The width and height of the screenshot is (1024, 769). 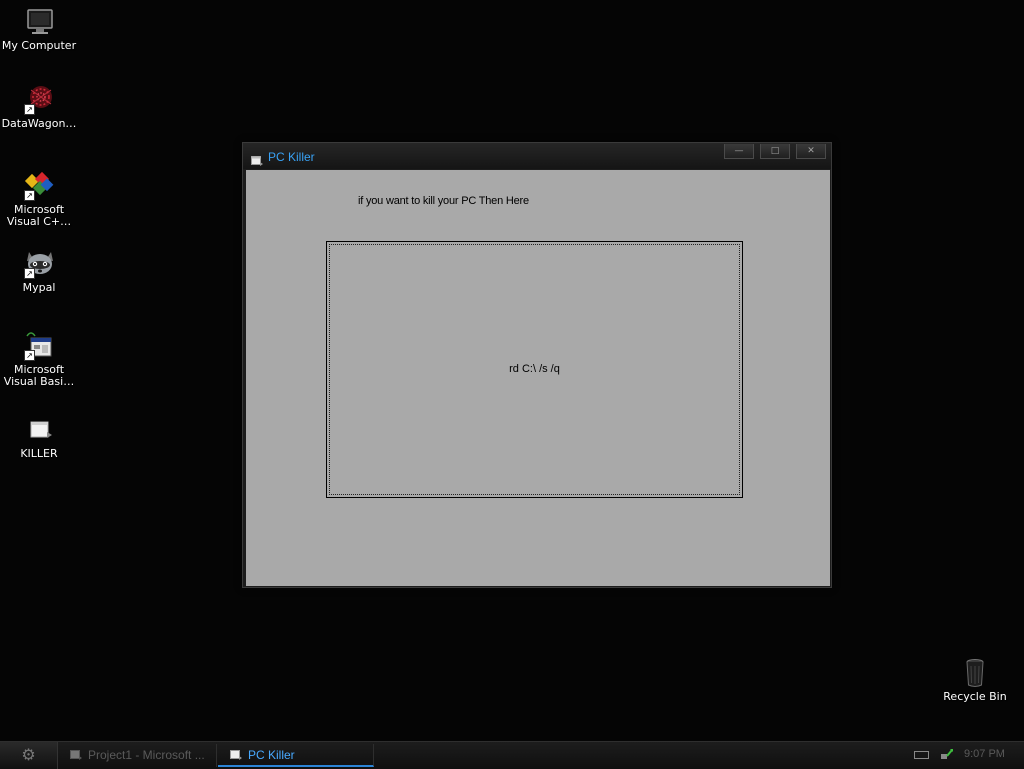 I want to click on minimize-icon: —, so click(x=739, y=151).